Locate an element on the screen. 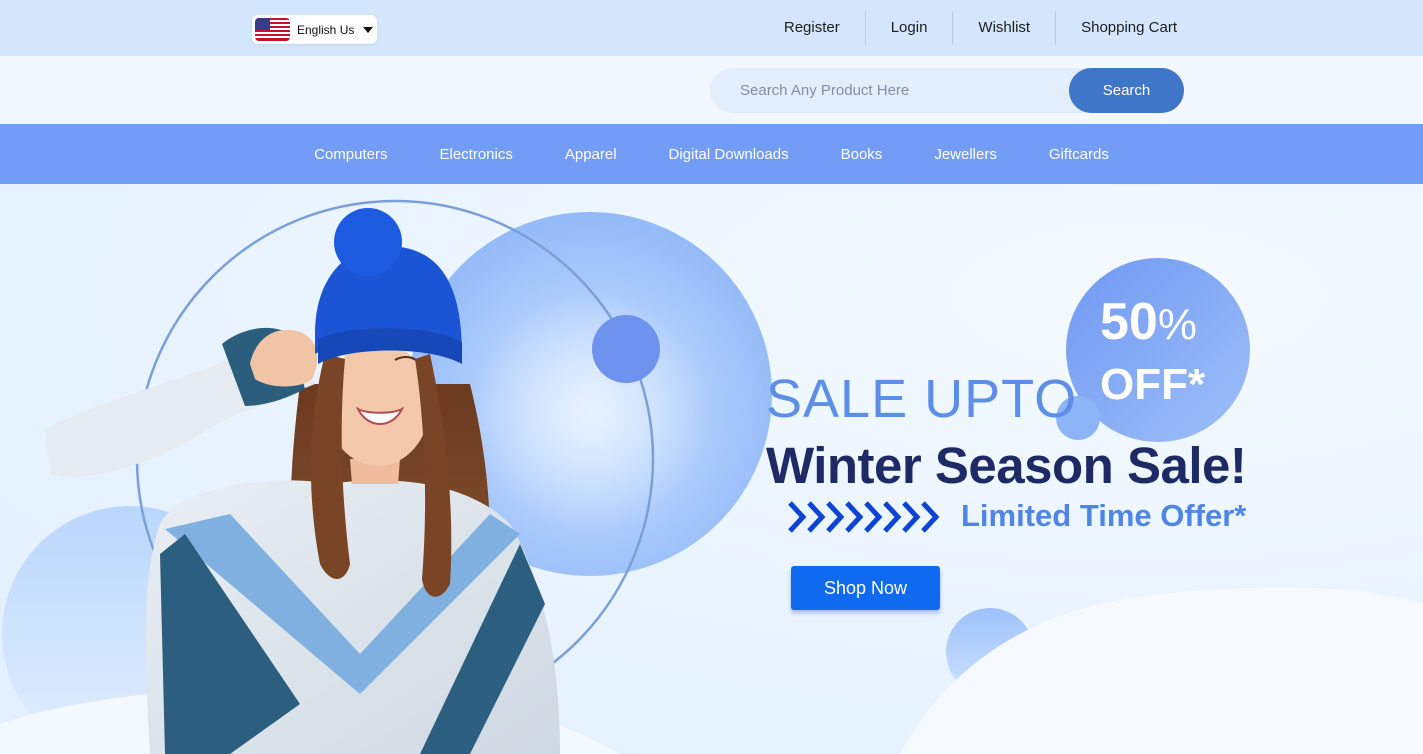  caret-down-icon is located at coordinates (368, 29).